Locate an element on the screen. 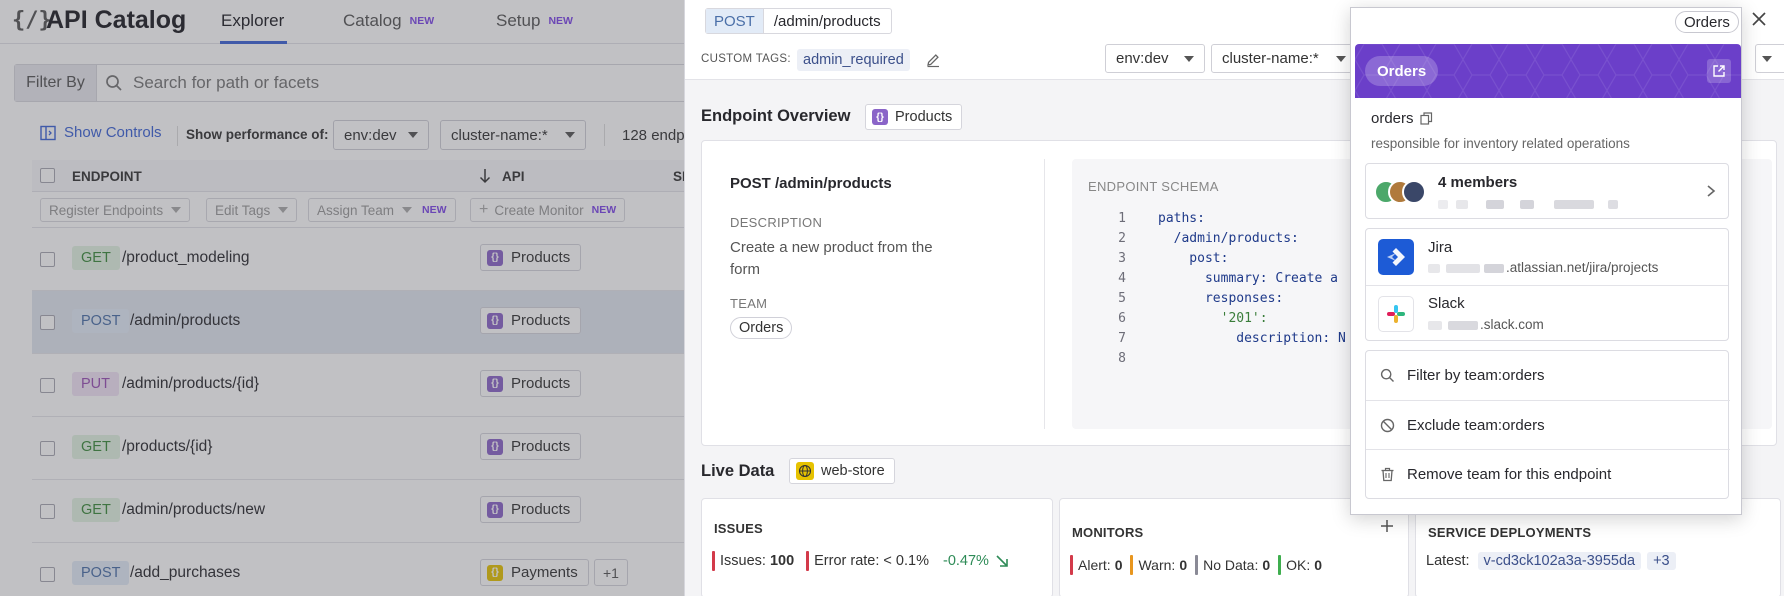 The image size is (1784, 596). timeframe-select is located at coordinates (1769, 58).